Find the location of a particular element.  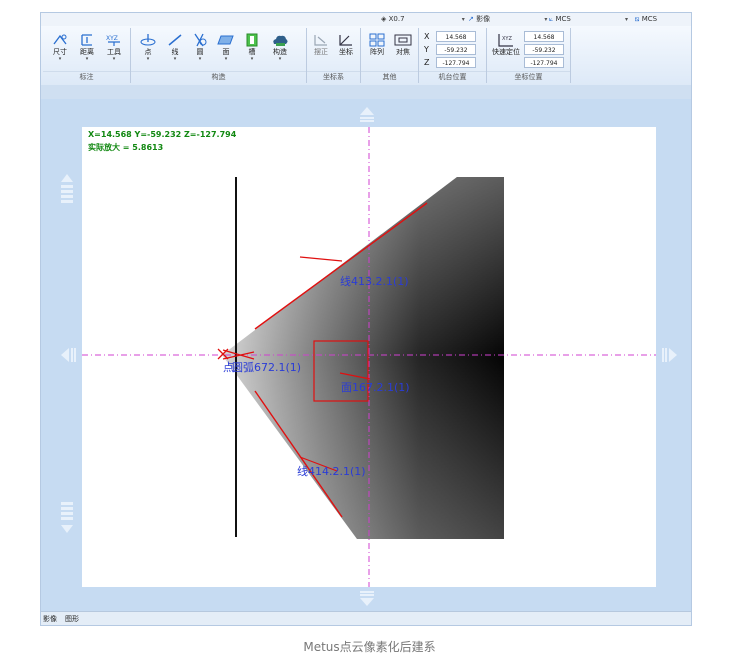

coord-z-row: -127.794 is located at coordinates (564, 63).